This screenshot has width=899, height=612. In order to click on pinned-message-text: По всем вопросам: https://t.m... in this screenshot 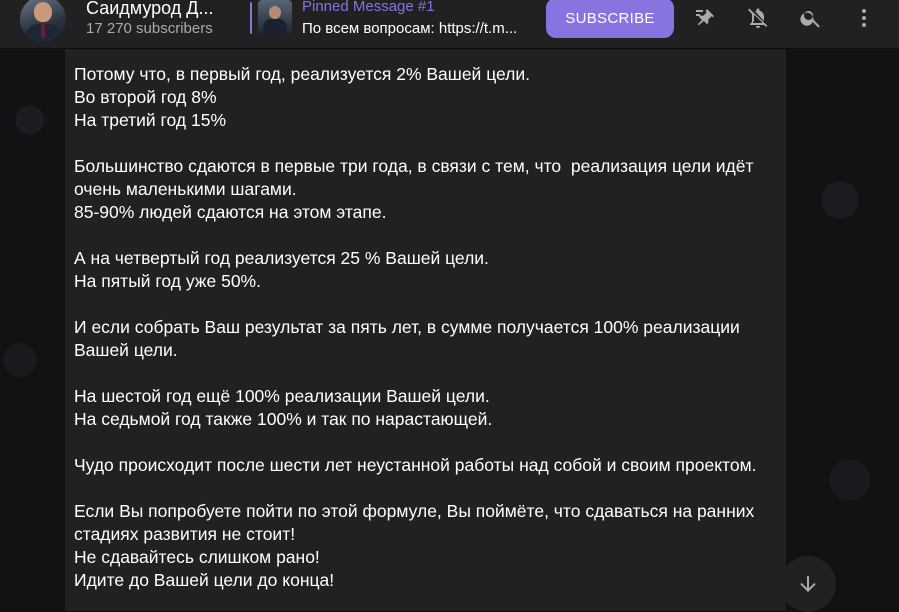, I will do `click(409, 28)`.